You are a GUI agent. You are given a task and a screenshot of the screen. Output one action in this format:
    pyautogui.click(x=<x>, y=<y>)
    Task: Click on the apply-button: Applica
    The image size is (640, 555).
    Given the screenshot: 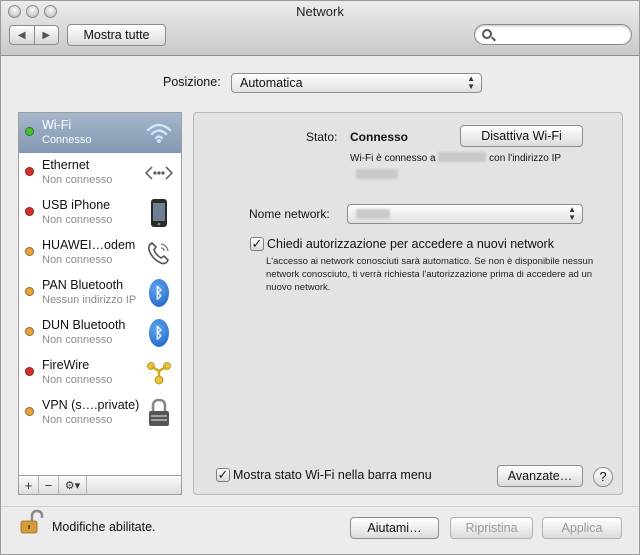 What is the action you would take?
    pyautogui.click(x=582, y=528)
    